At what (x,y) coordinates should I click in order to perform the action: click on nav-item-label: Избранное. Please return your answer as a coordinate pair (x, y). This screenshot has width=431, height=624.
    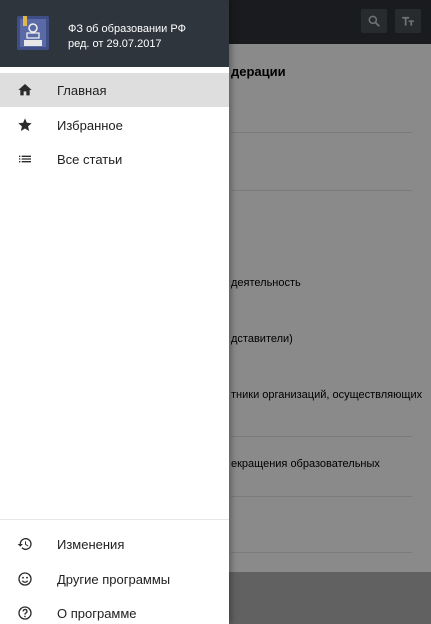
    Looking at the image, I should click on (90, 125).